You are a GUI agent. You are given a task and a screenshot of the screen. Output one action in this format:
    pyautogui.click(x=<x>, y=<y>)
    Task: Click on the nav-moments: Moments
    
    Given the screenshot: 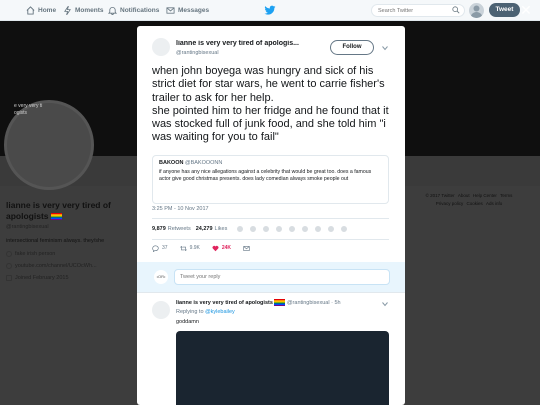 What is the action you would take?
    pyautogui.click(x=83, y=10)
    